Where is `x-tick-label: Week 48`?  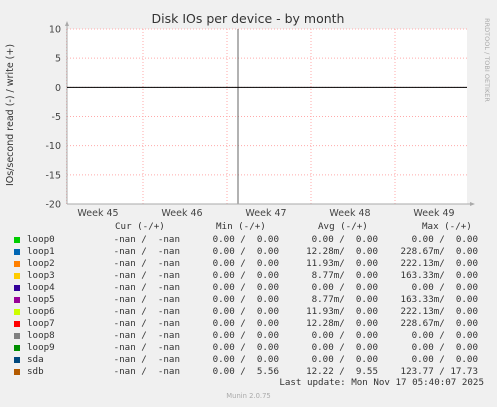
x-tick-label: Week 48 is located at coordinates (349, 213).